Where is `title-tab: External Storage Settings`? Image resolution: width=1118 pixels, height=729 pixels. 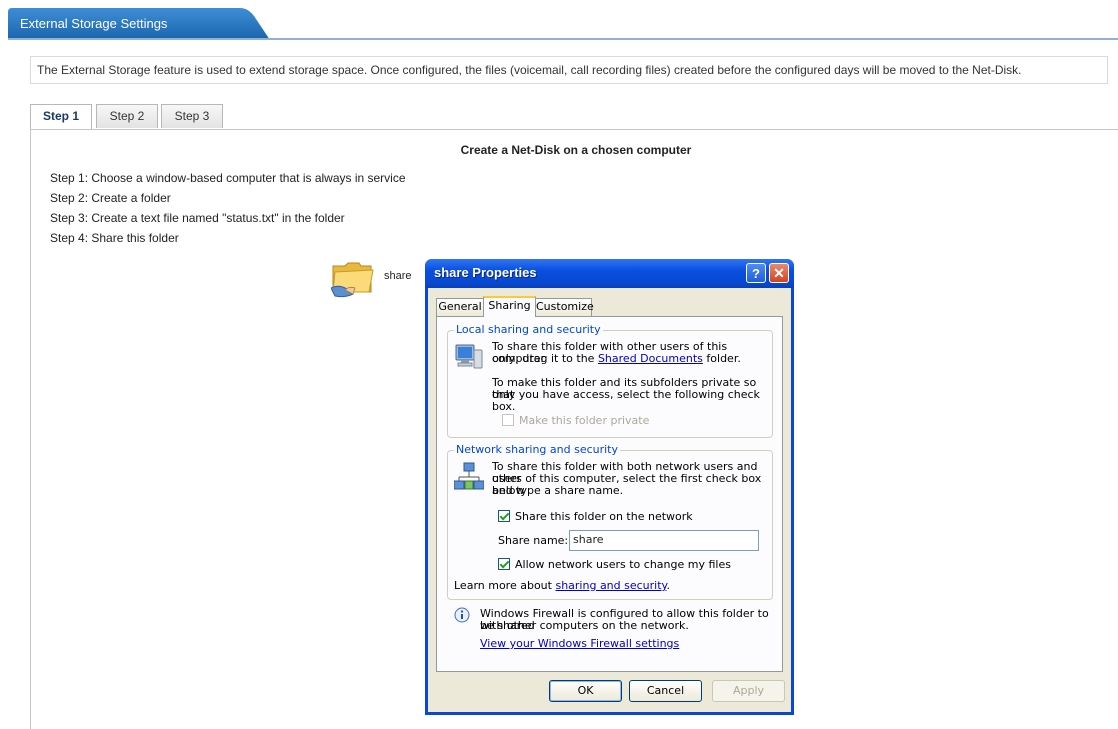
title-tab: External Storage Settings is located at coordinates (139, 24).